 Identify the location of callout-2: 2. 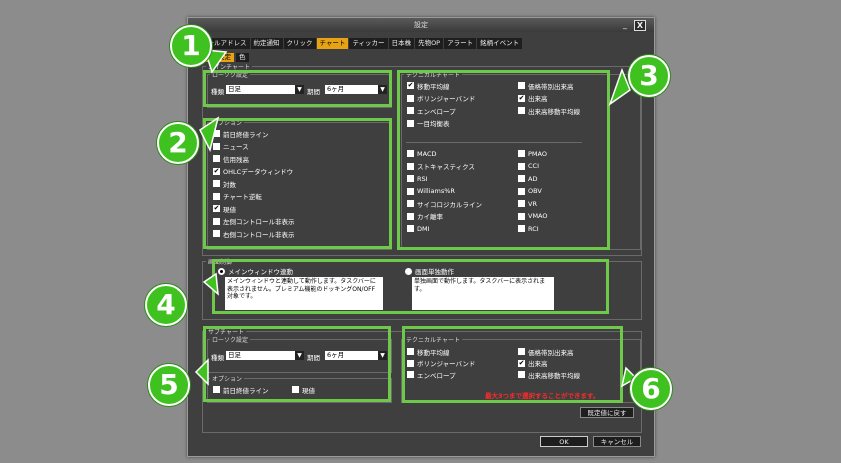
(178, 143).